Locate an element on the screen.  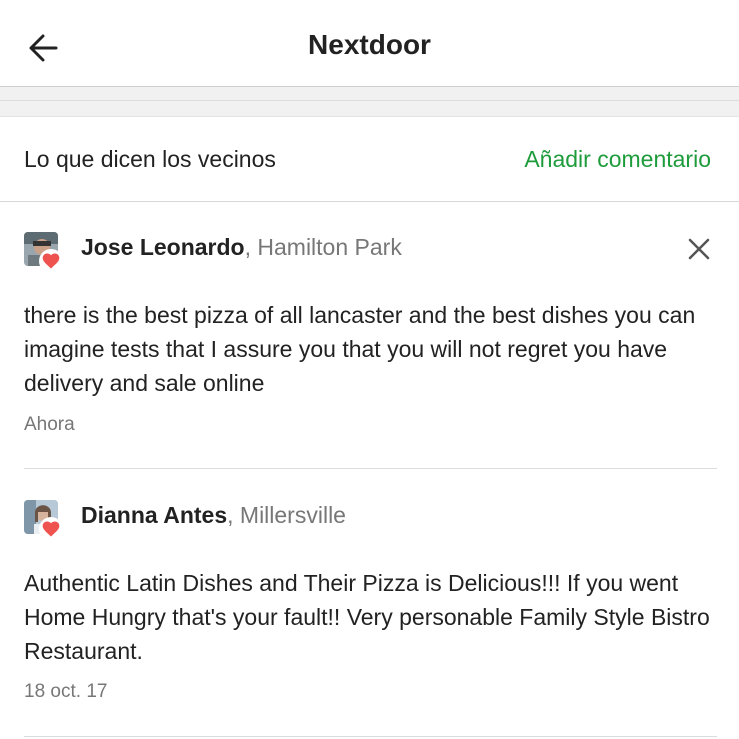
add-comment-link: Añadir comentario is located at coordinates (617, 159).